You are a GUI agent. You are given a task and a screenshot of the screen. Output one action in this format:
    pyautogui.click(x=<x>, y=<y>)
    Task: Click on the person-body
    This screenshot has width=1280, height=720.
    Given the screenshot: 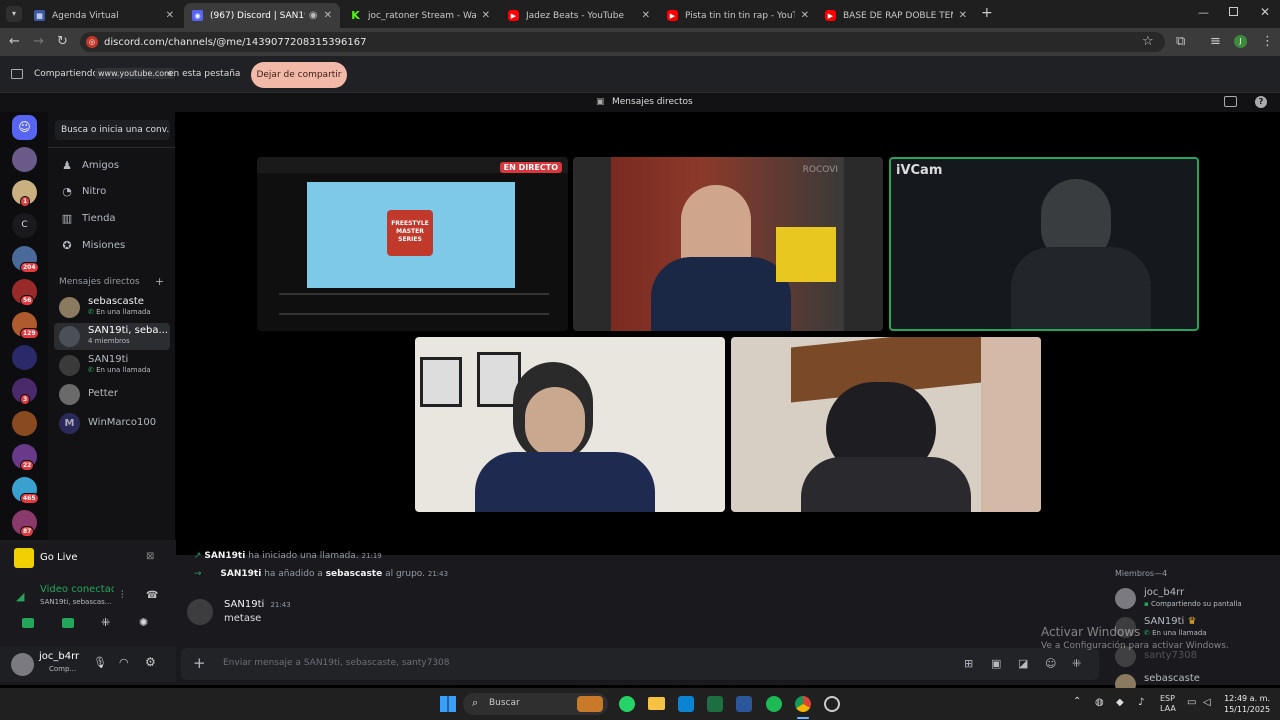 What is the action you would take?
    pyautogui.click(x=1081, y=288)
    